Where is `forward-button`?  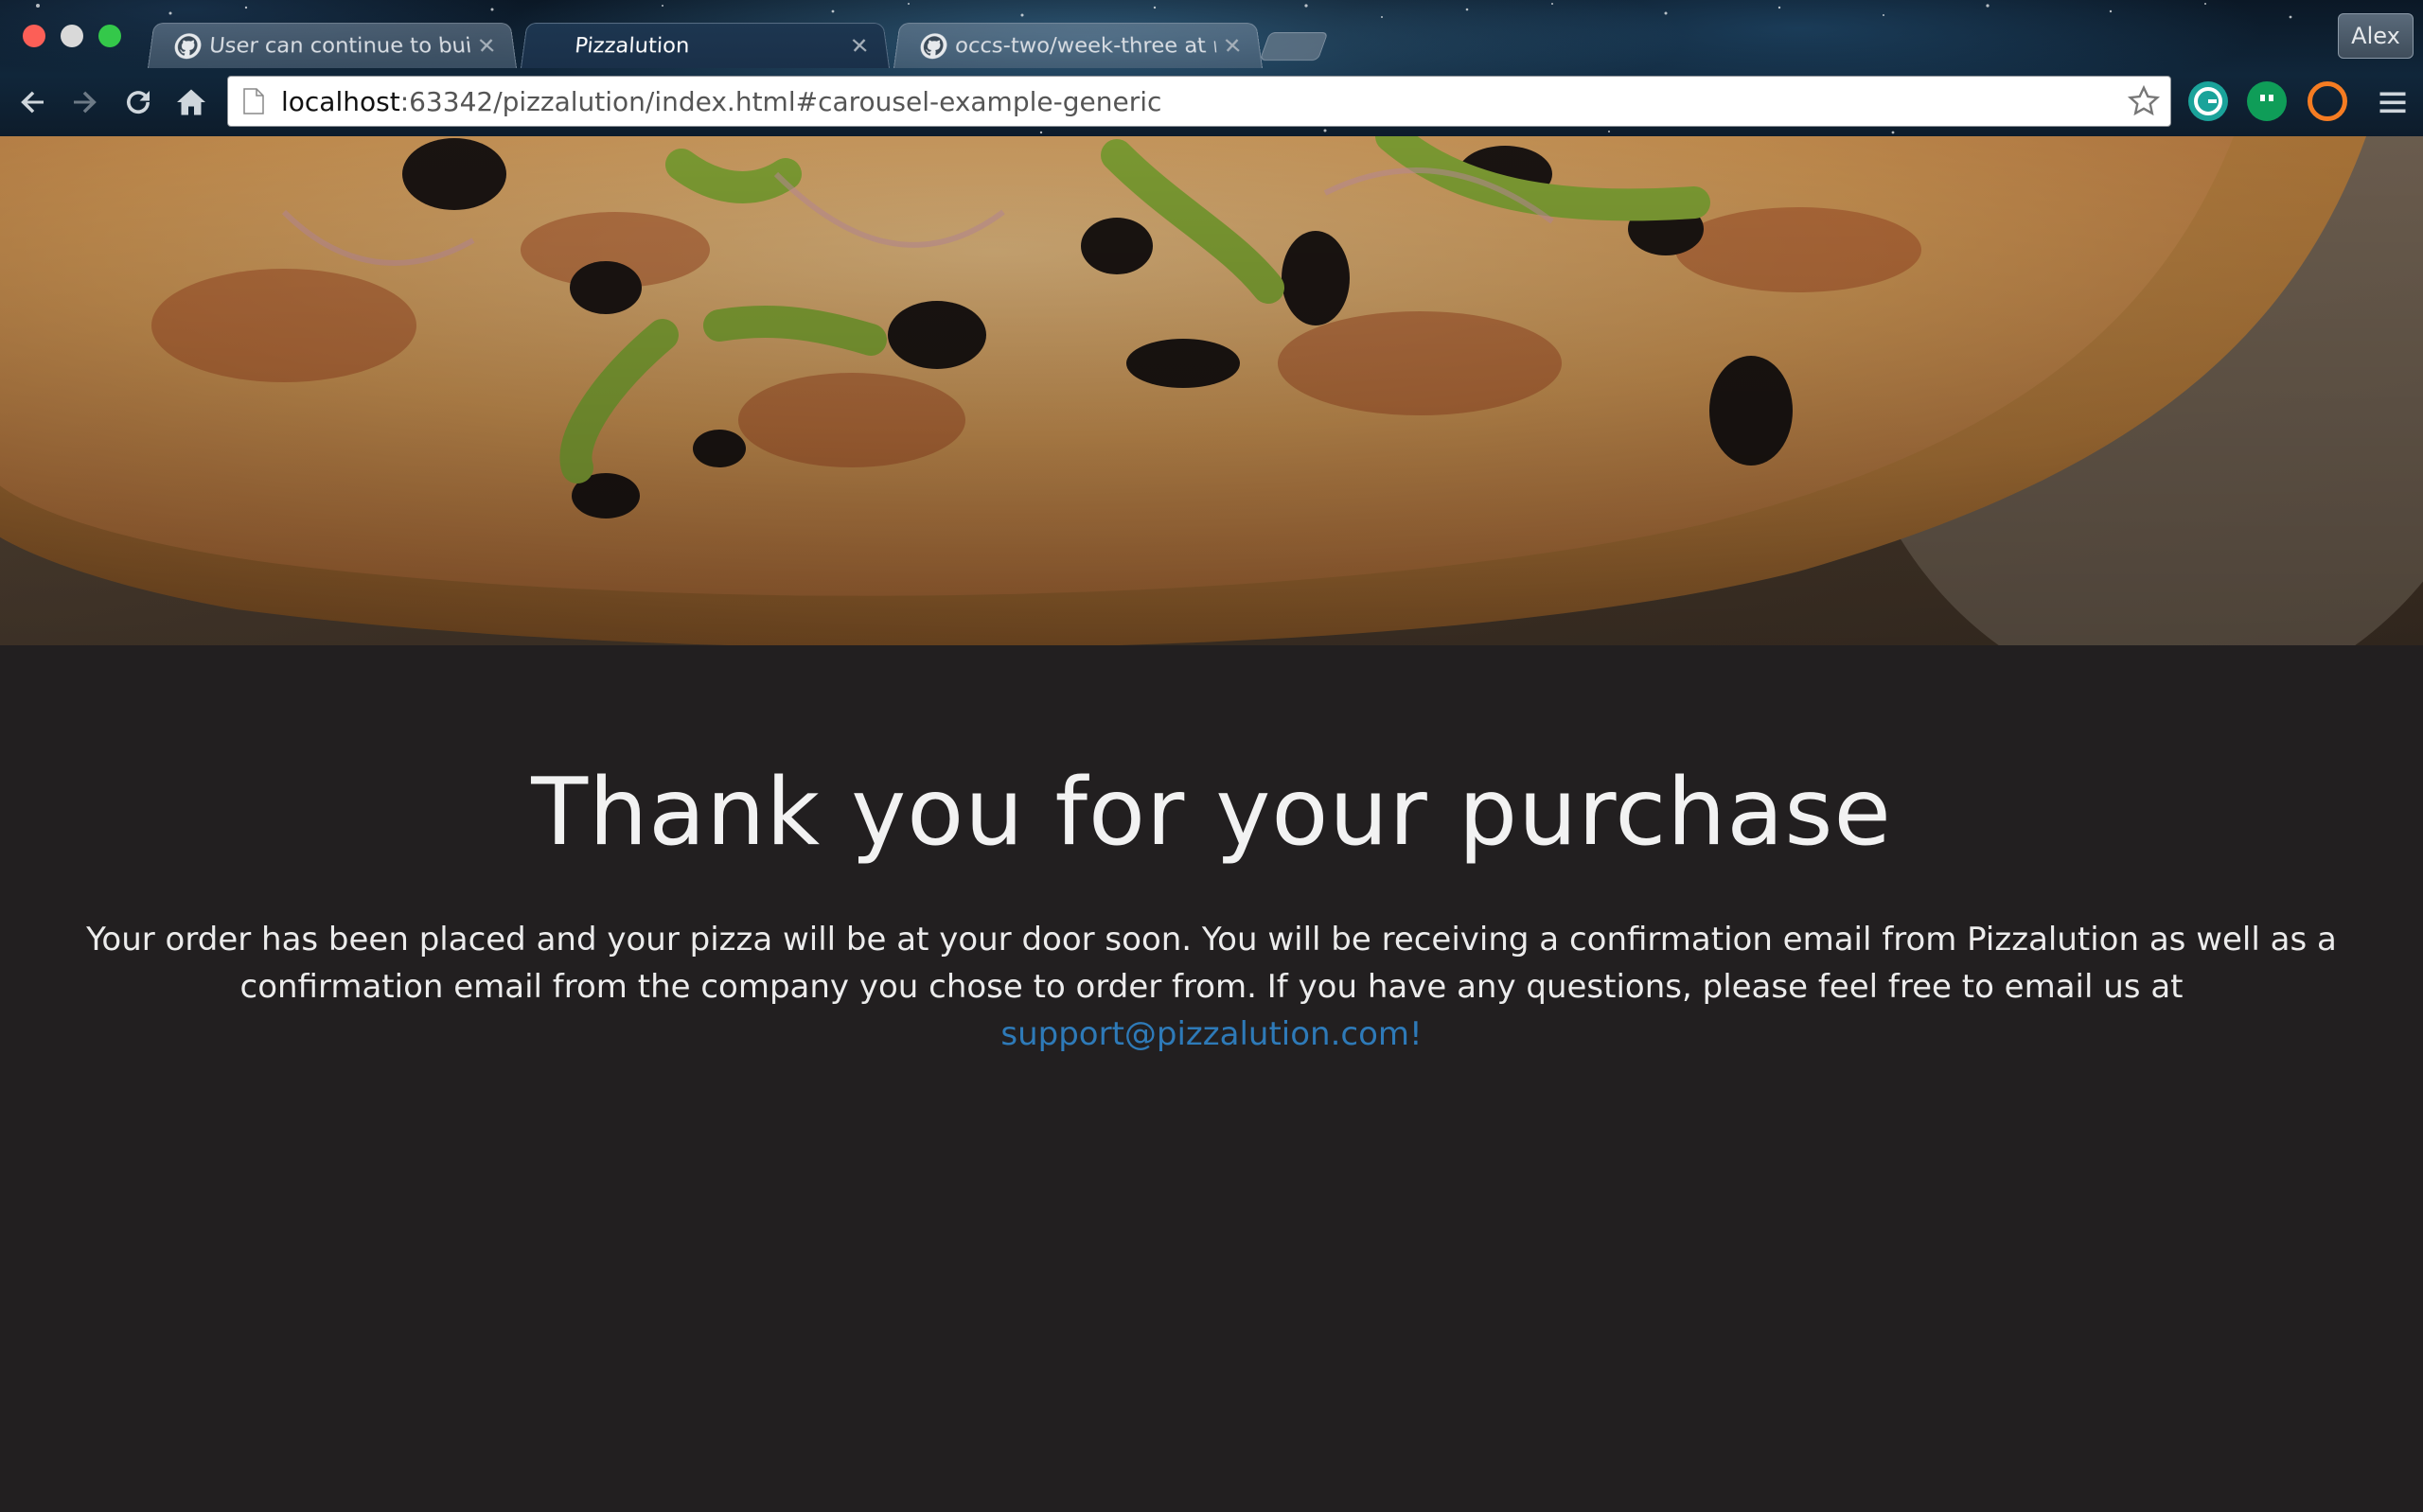
forward-button is located at coordinates (85, 102).